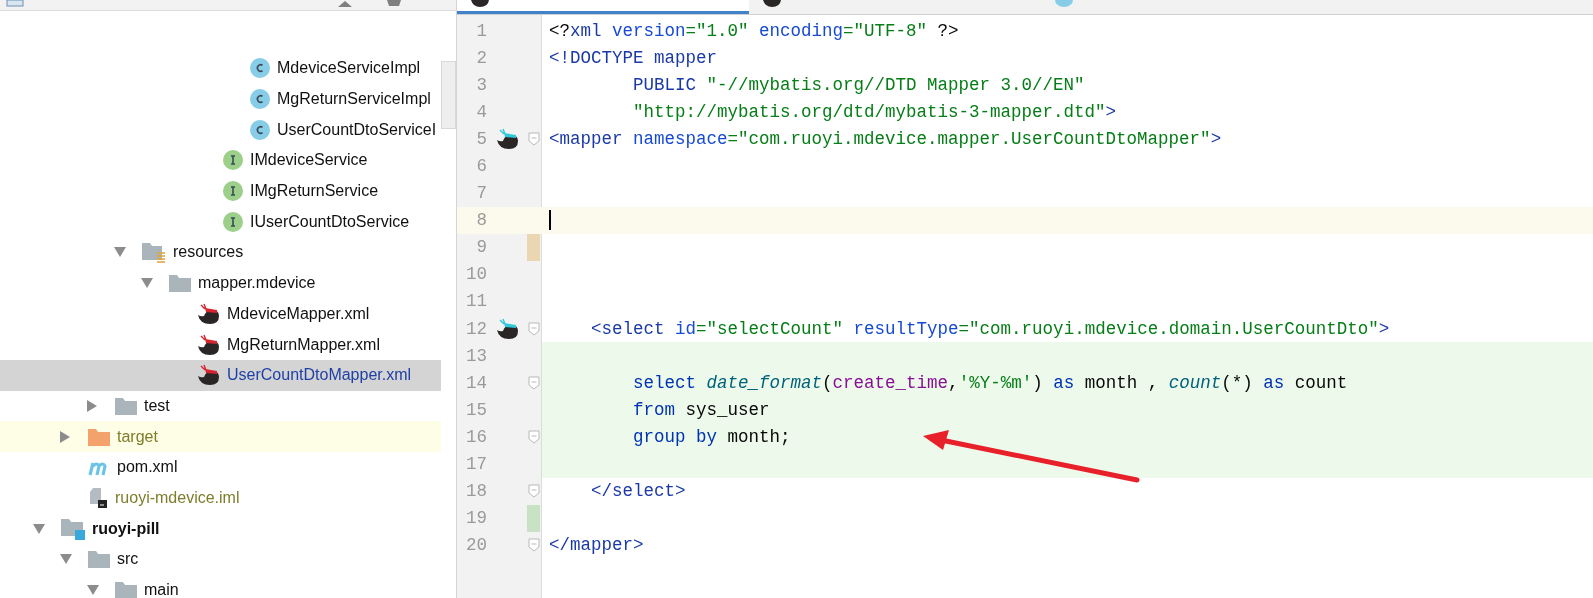 The height and width of the screenshot is (598, 1593). What do you see at coordinates (874, 111) in the screenshot?
I see `code-line: "http://mybatis.org/dtd/mybatis-3-mapper.dtd">` at bounding box center [874, 111].